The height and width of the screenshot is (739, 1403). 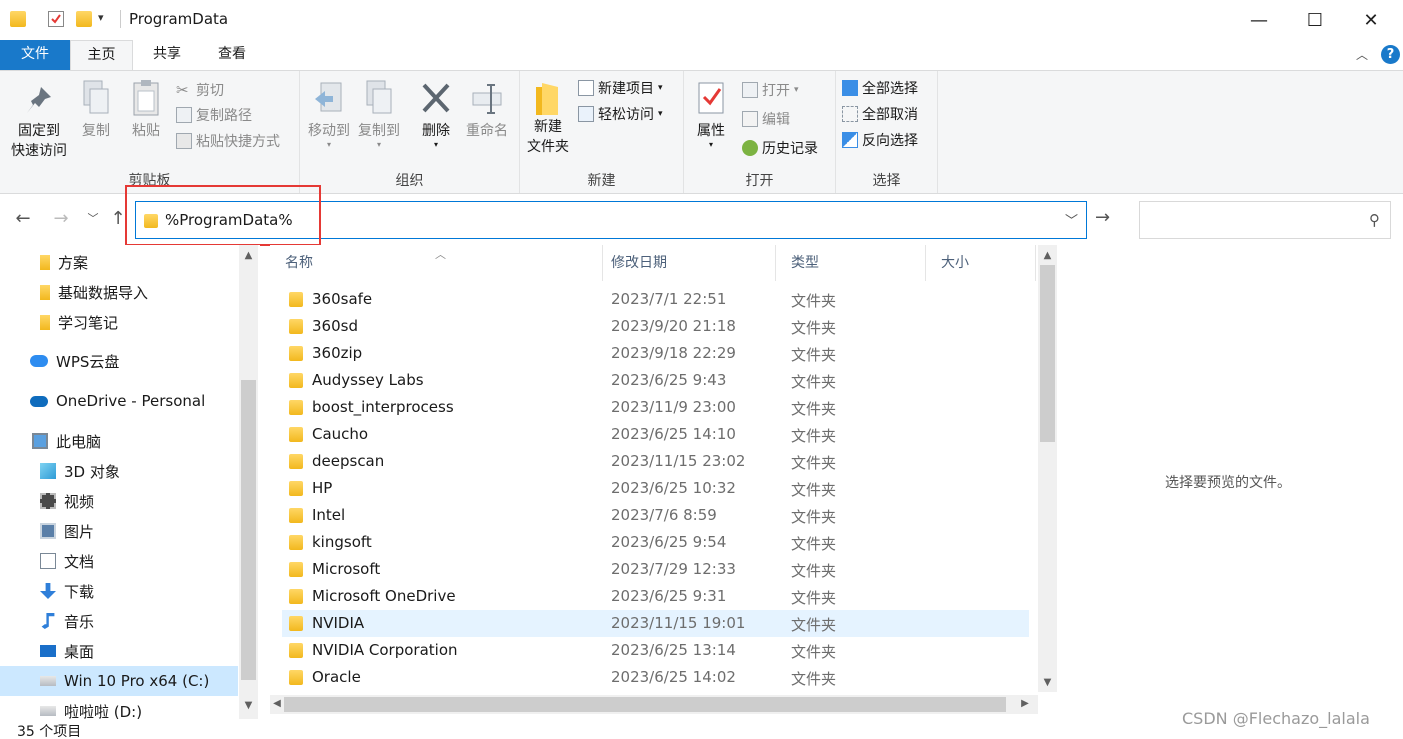 I want to click on file-row: 360safe 2023/7/1 22:51 文件夹, so click(x=655, y=299).